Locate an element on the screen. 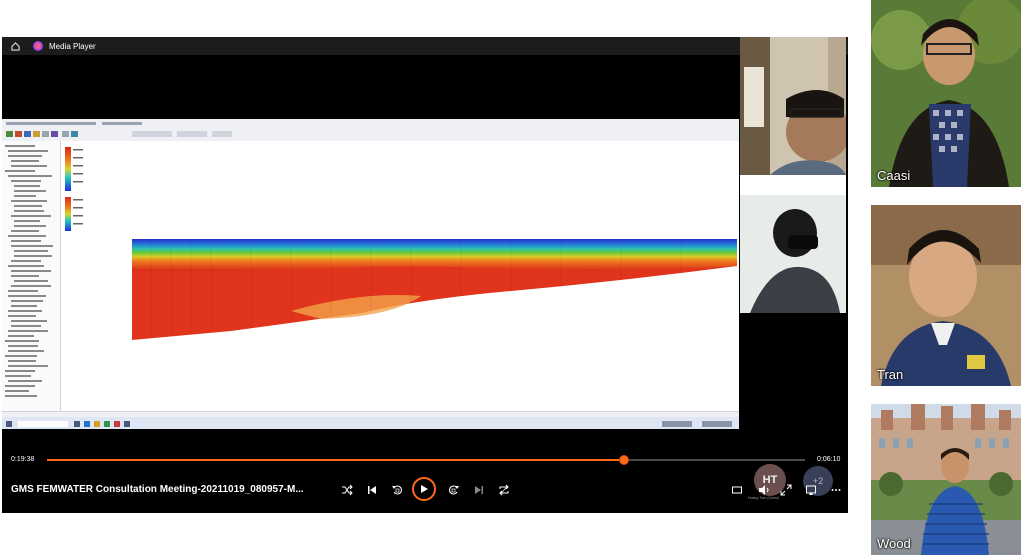 The height and width of the screenshot is (559, 1024). wood-photo is located at coordinates (946, 479).